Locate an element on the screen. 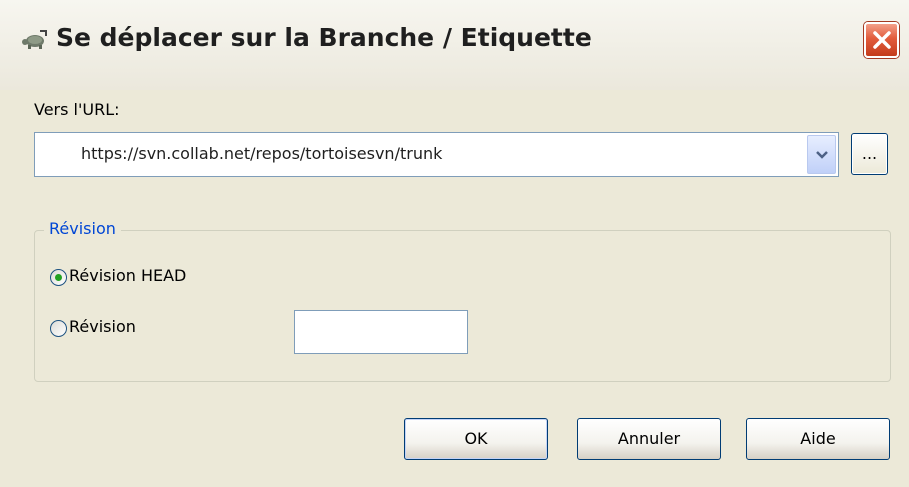 This screenshot has width=909, height=487. ok-button: OK is located at coordinates (476, 439).